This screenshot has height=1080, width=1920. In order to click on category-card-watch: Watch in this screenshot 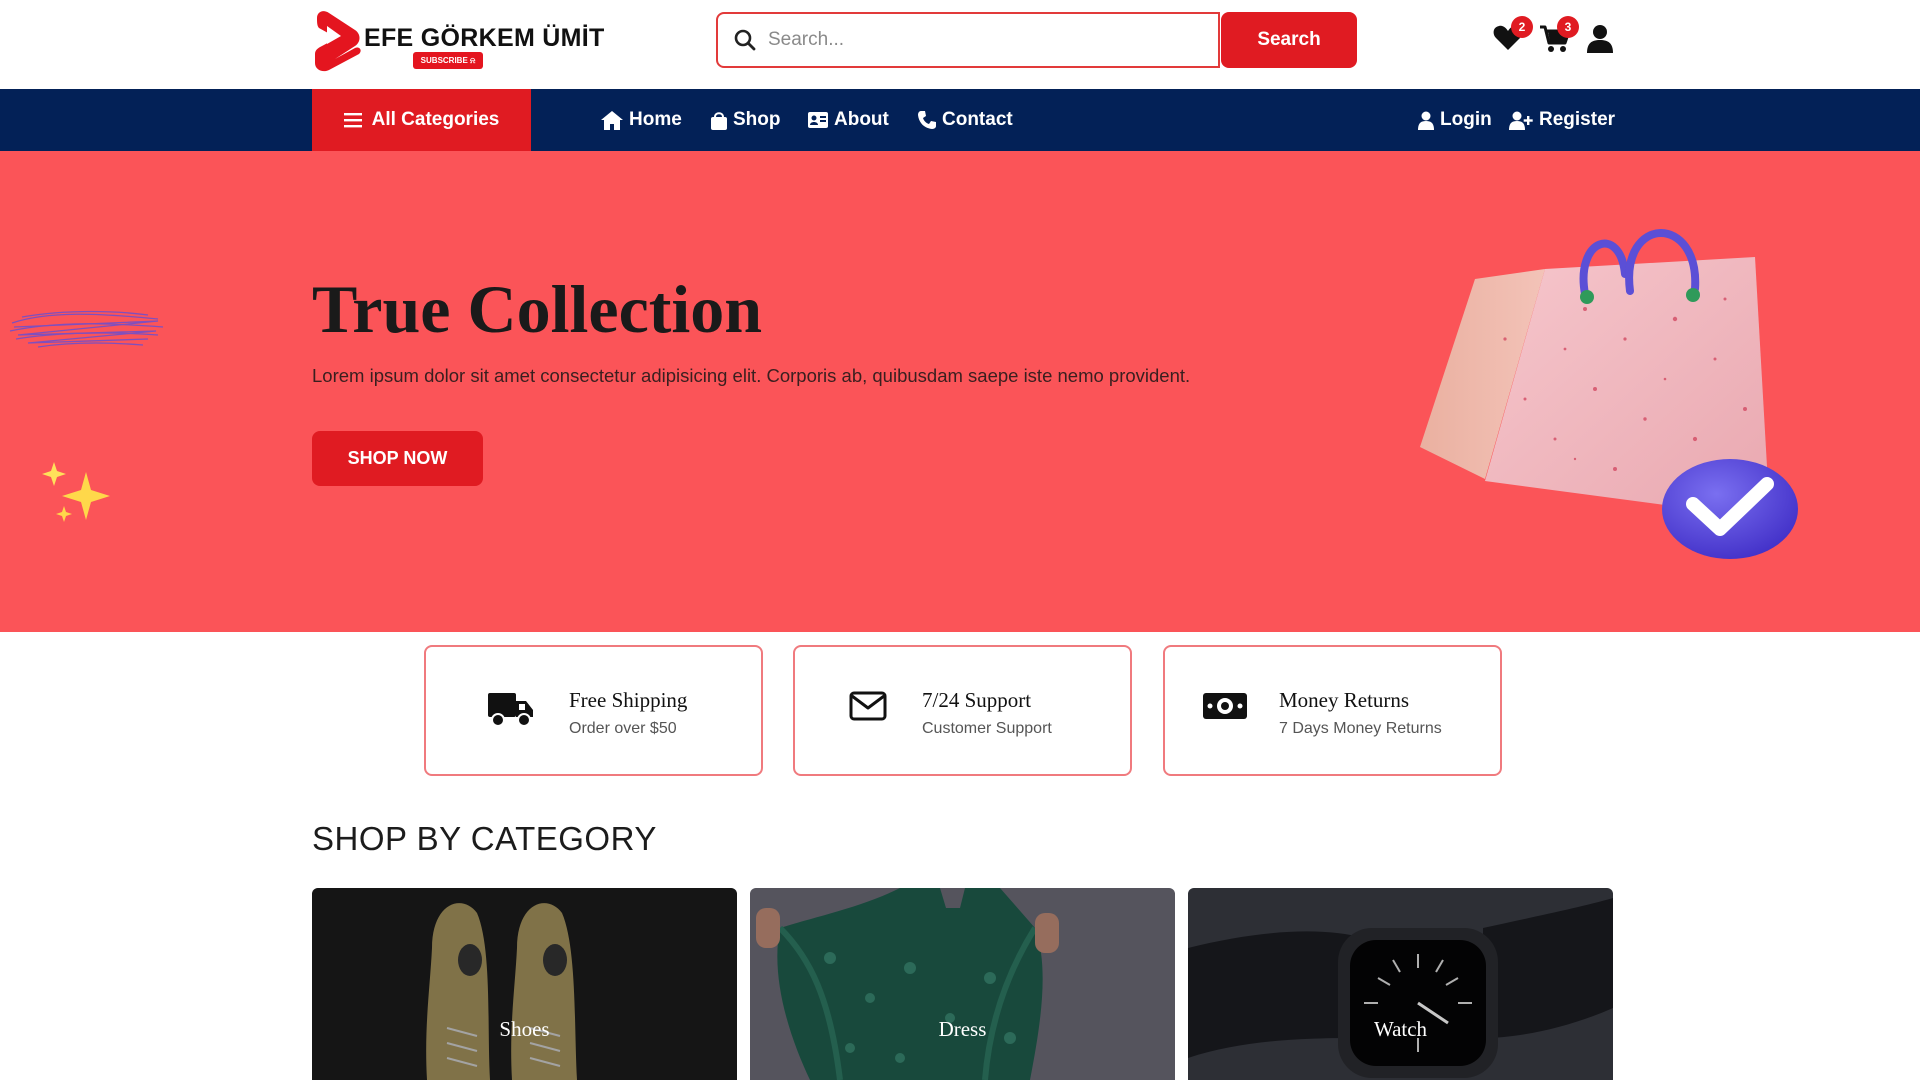, I will do `click(1400, 984)`.